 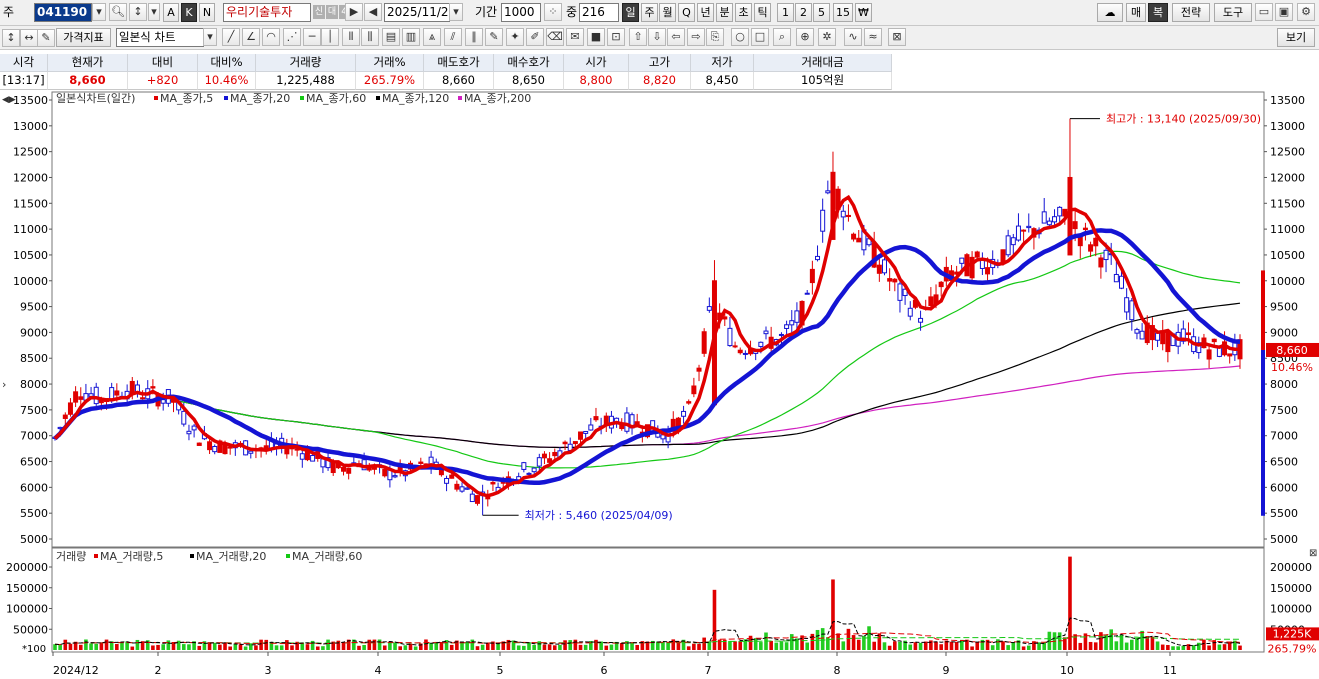 I want to click on arc-tool-icon: ◠, so click(x=271, y=37).